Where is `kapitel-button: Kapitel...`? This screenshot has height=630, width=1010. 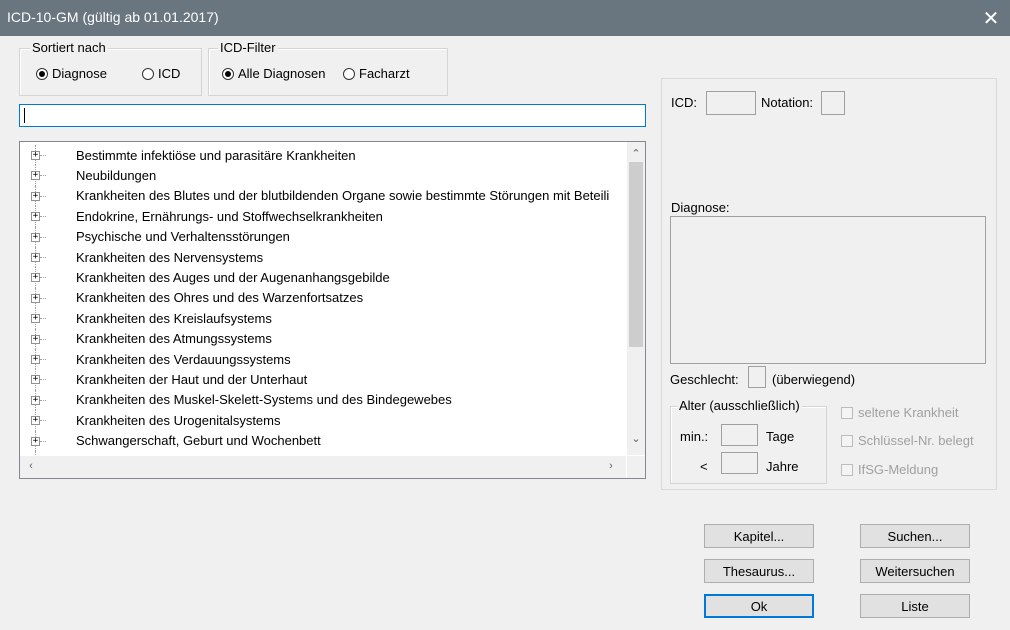 kapitel-button: Kapitel... is located at coordinates (759, 536).